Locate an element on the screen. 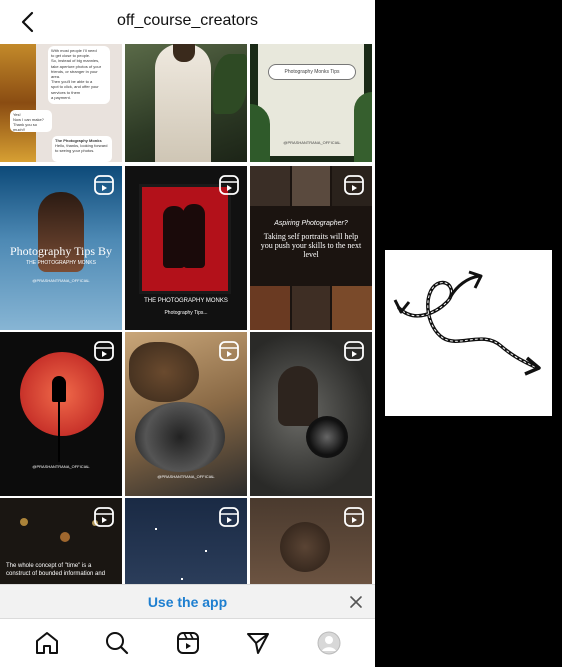 The width and height of the screenshot is (562, 667). close-icon is located at coordinates (356, 602).